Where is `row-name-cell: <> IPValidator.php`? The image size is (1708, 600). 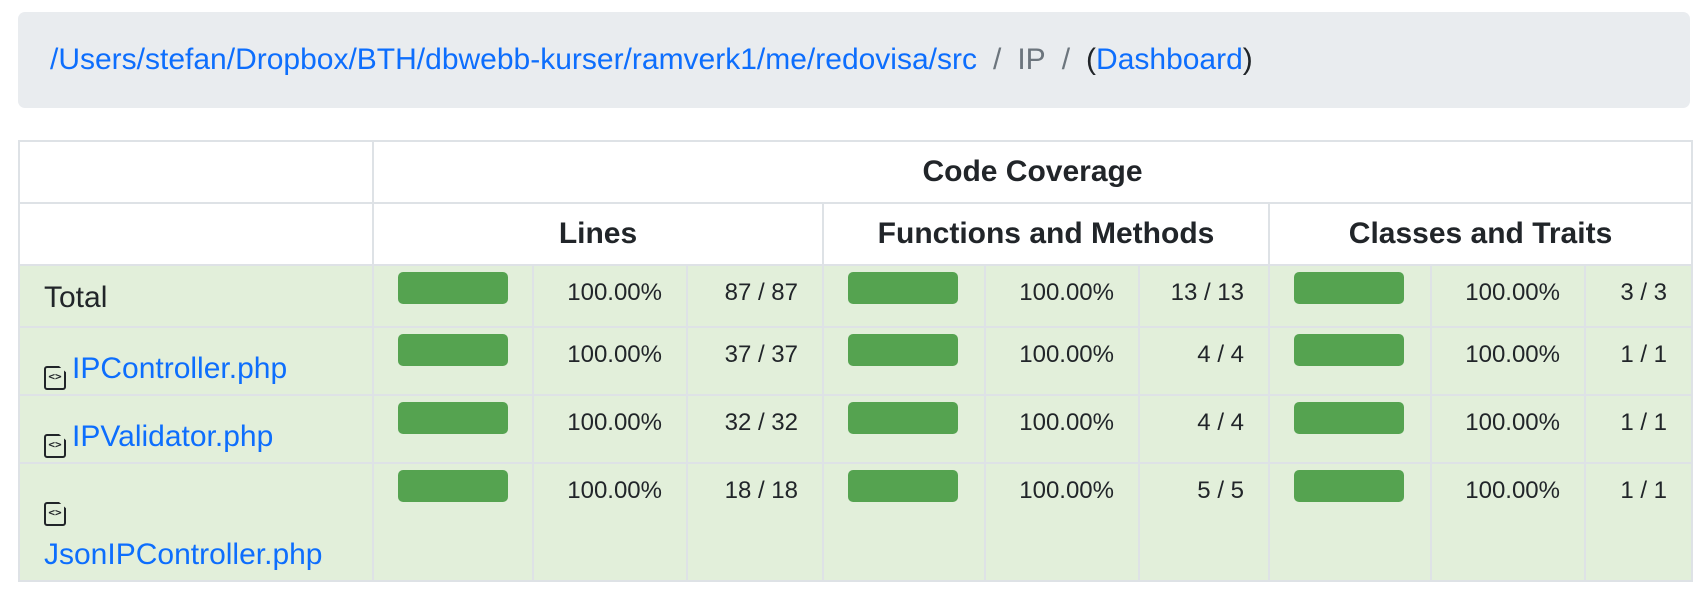
row-name-cell: <> IPValidator.php is located at coordinates (196, 429).